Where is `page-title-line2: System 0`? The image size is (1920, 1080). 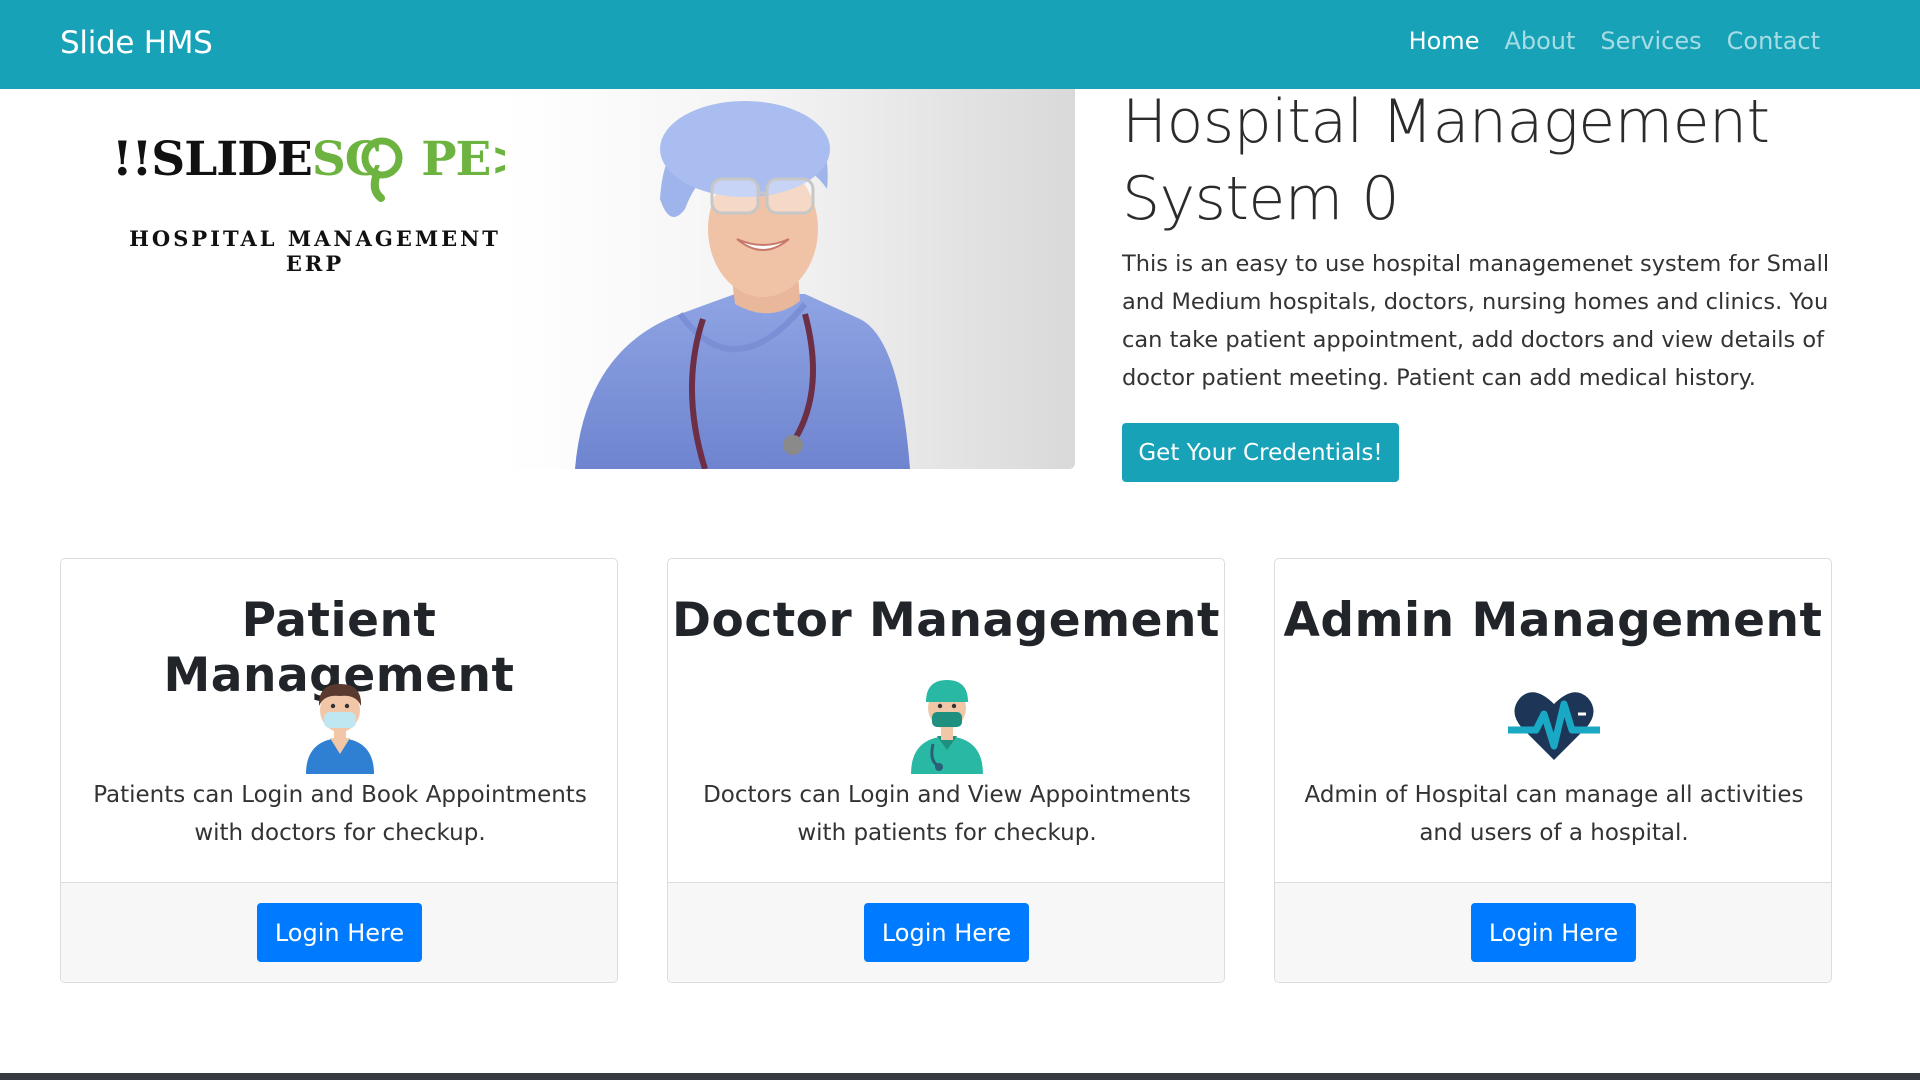
page-title-line2: System 0 is located at coordinates (1261, 199).